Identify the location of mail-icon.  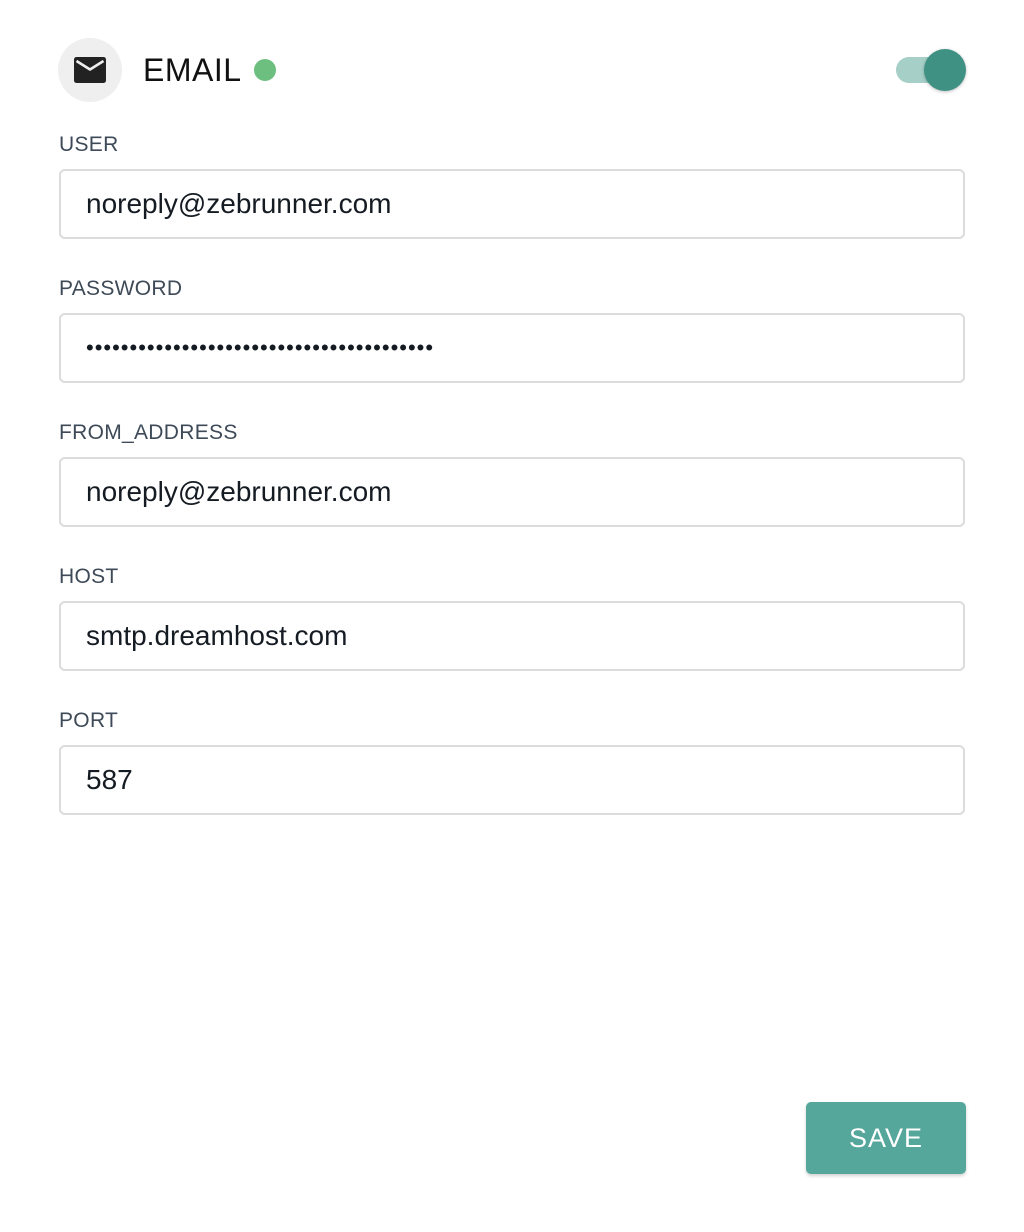
(90, 70).